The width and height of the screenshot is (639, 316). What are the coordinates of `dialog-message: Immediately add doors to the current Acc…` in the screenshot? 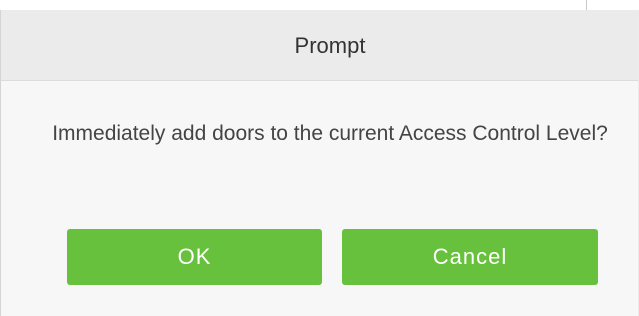 It's located at (330, 133).